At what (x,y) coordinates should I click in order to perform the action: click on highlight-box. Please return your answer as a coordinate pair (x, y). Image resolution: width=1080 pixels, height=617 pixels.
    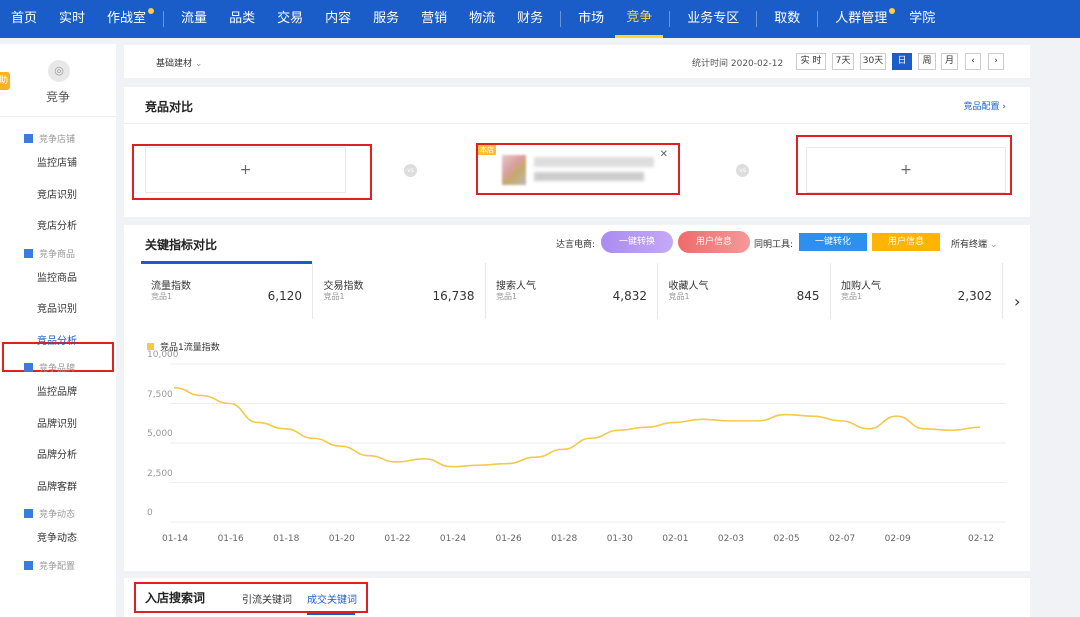
    Looking at the image, I should click on (251, 597).